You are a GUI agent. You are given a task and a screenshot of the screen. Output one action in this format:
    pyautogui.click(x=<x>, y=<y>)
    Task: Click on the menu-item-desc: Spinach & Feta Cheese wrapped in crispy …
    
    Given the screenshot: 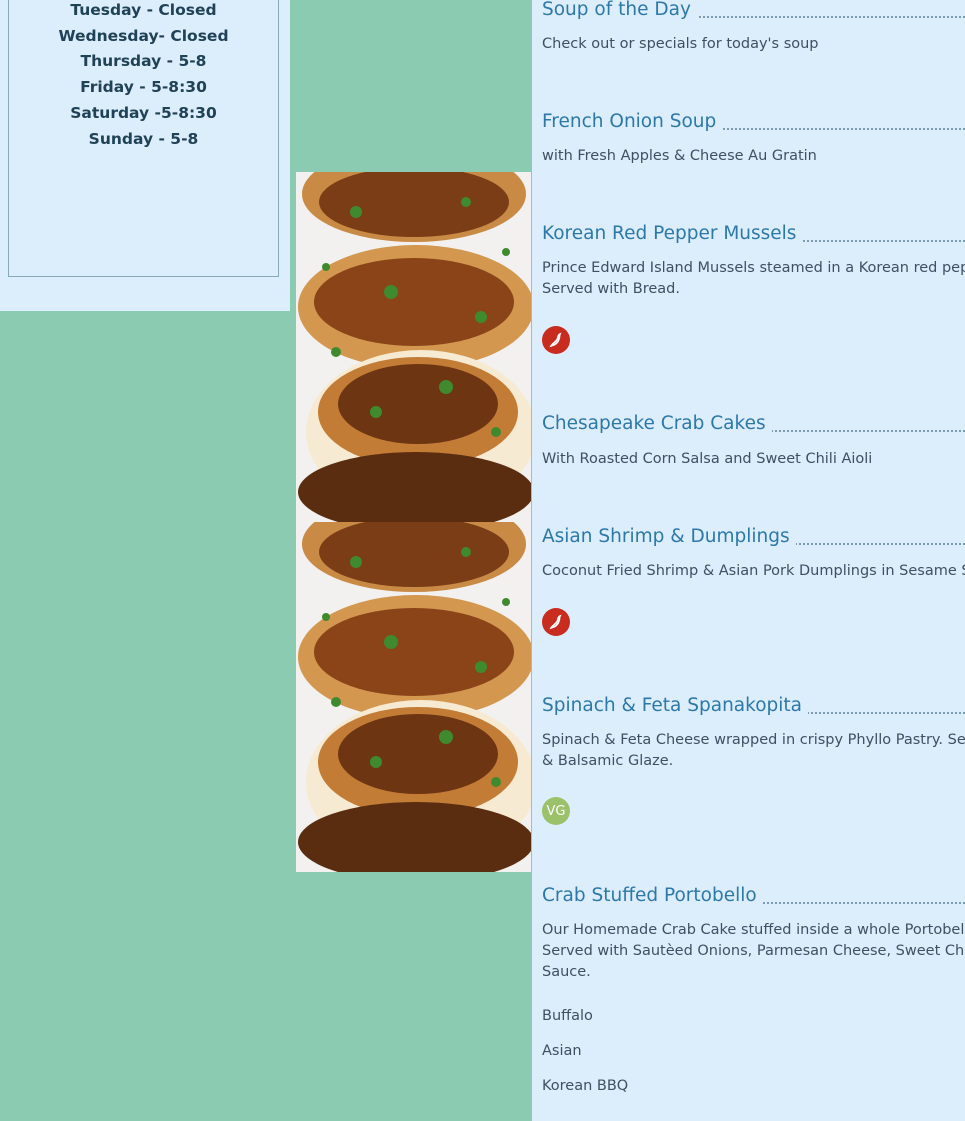 What is the action you would take?
    pyautogui.click(x=753, y=740)
    